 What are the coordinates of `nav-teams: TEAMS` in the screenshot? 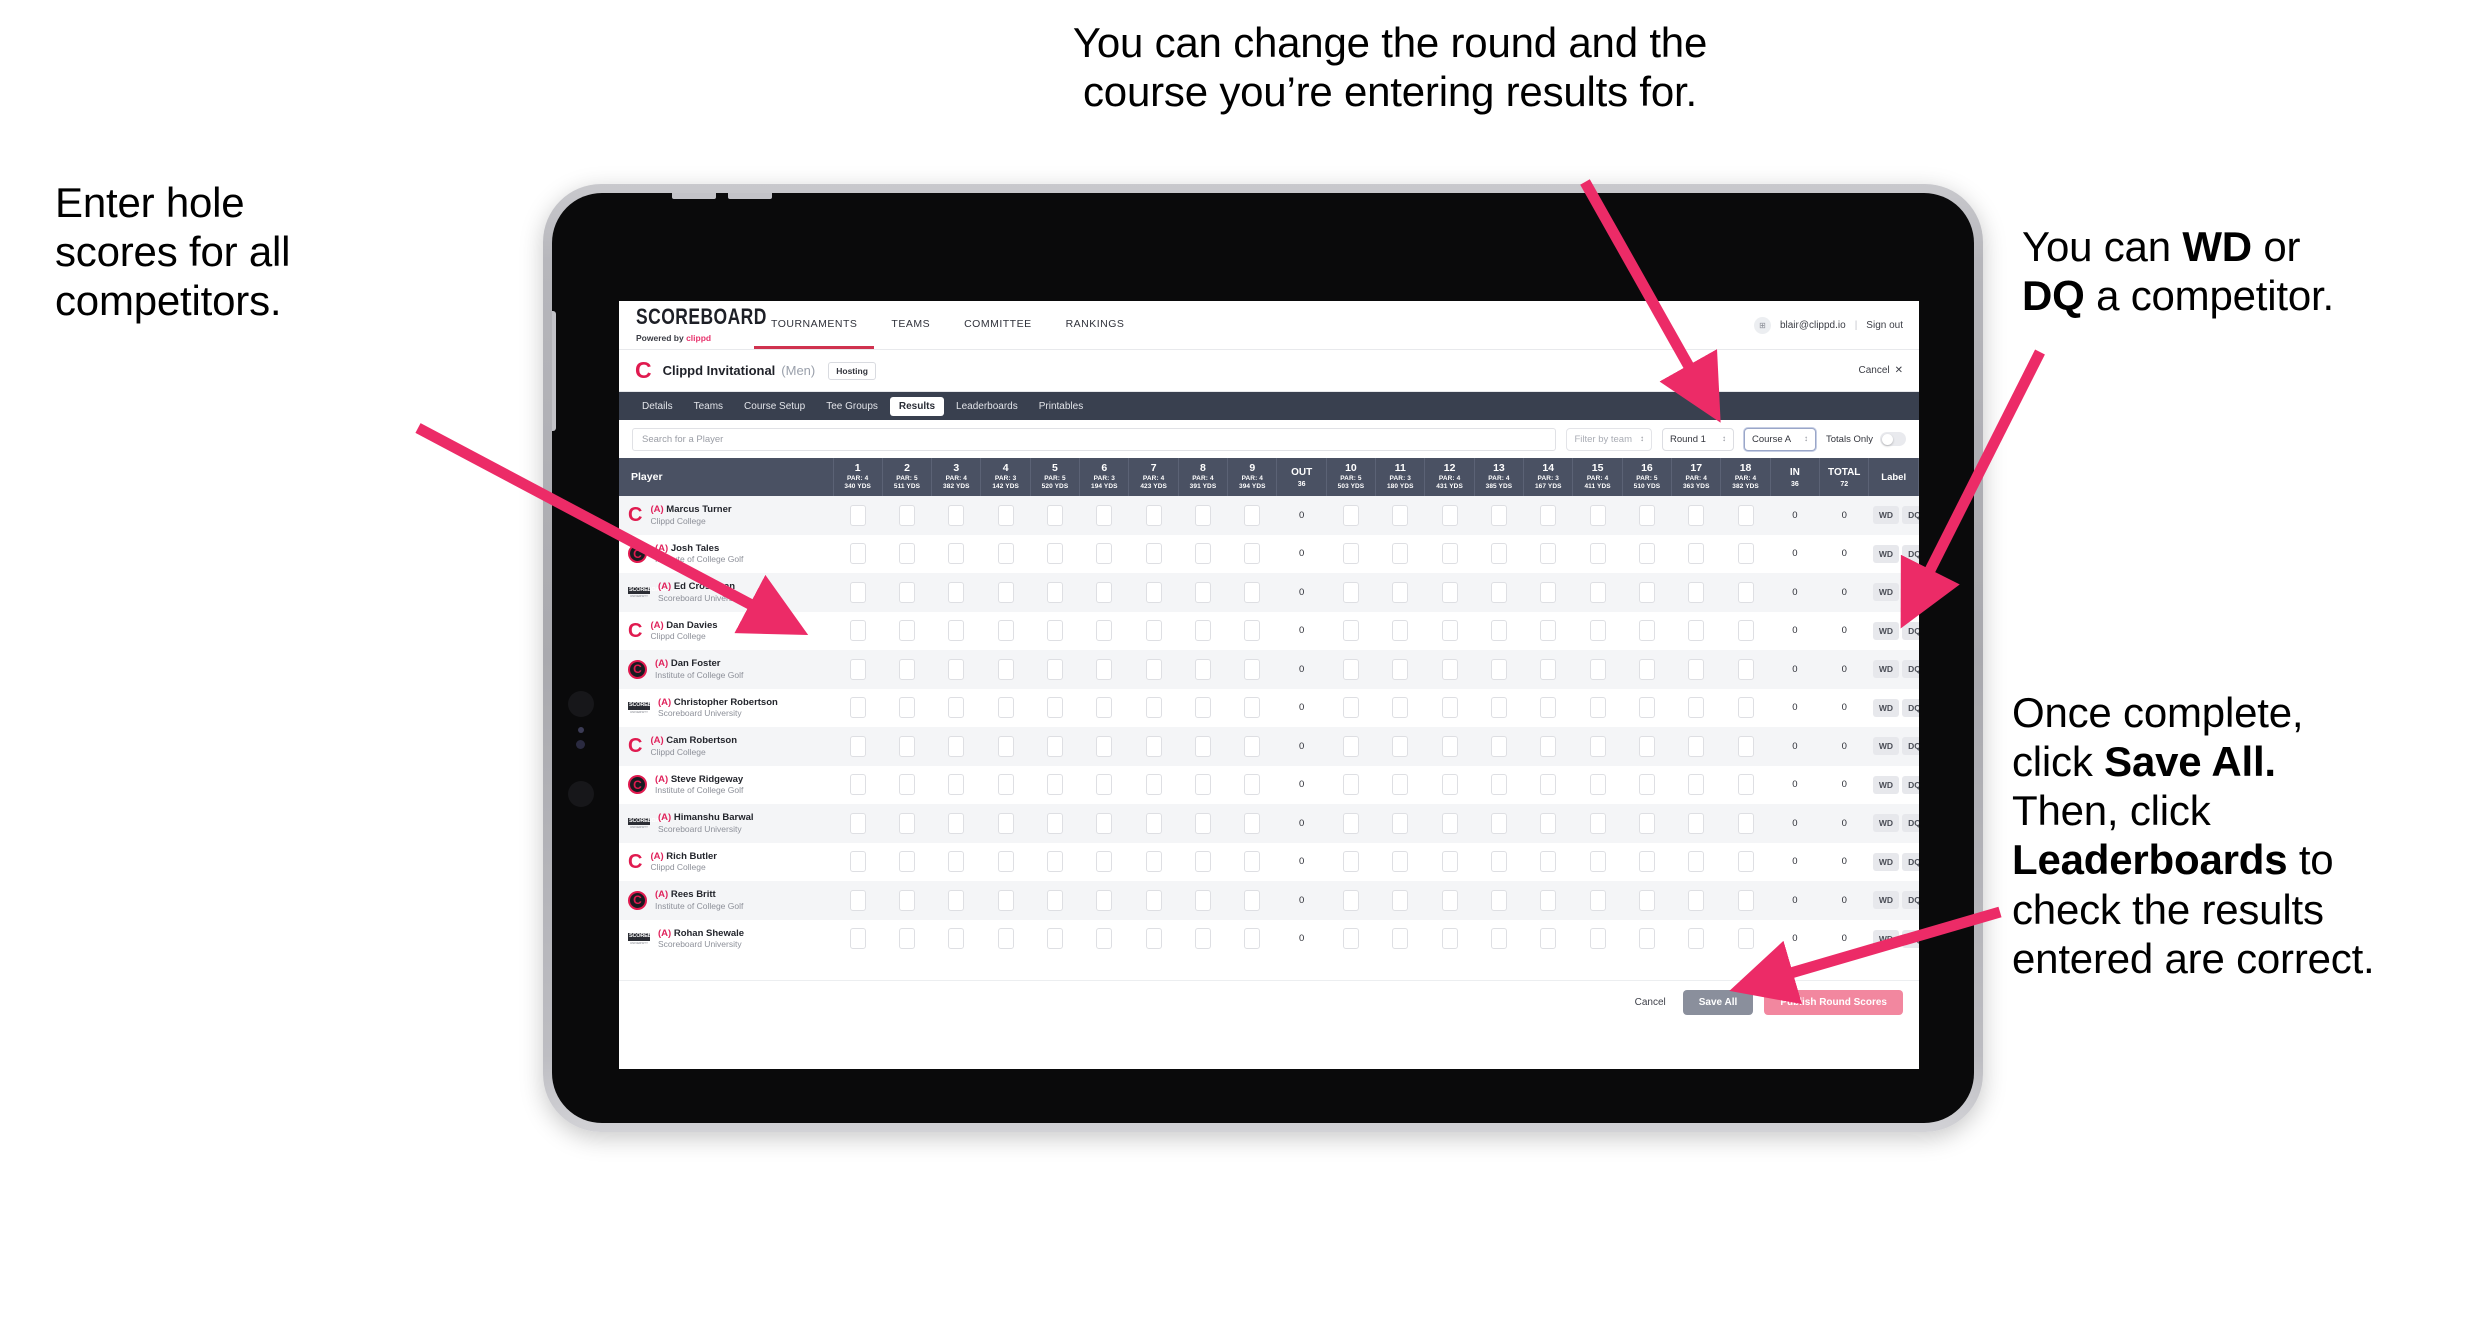 It's located at (910, 325).